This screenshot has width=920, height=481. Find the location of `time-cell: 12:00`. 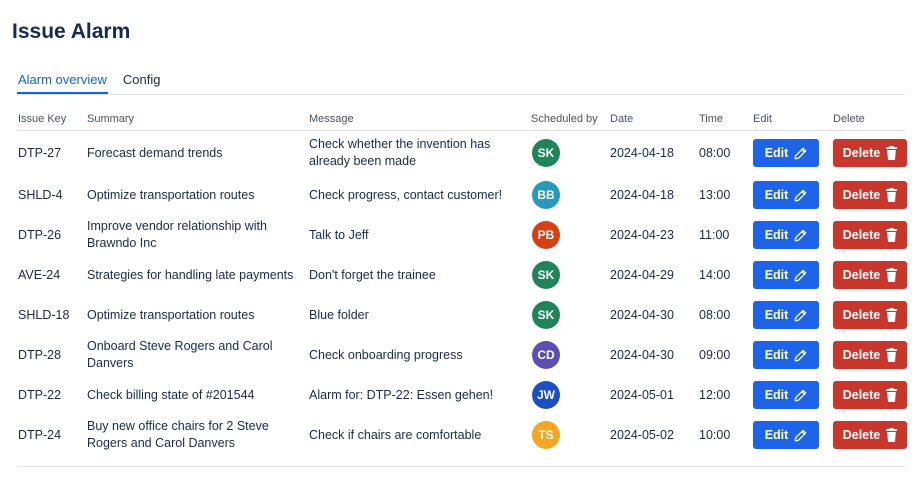

time-cell: 12:00 is located at coordinates (715, 394).